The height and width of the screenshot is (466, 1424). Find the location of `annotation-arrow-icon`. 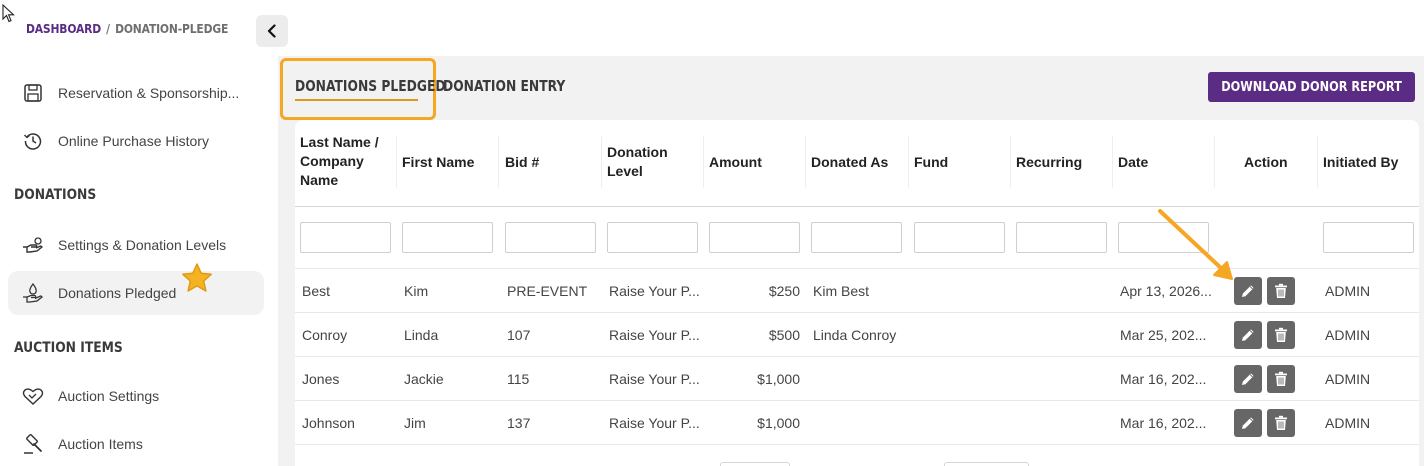

annotation-arrow-icon is located at coordinates (1195, 244).